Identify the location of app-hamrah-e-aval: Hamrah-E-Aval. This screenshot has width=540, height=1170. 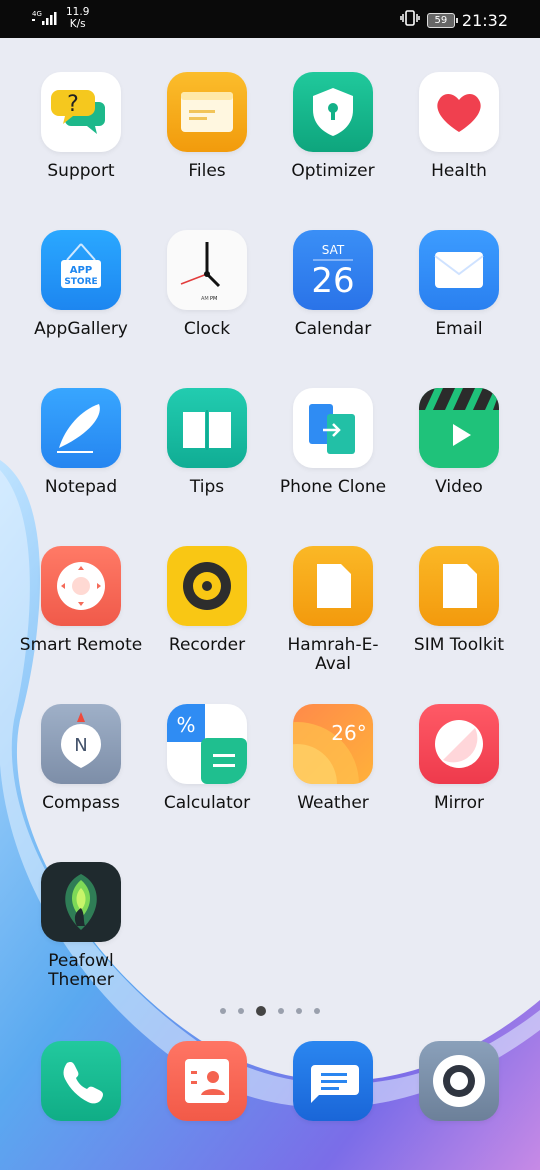
(333, 610).